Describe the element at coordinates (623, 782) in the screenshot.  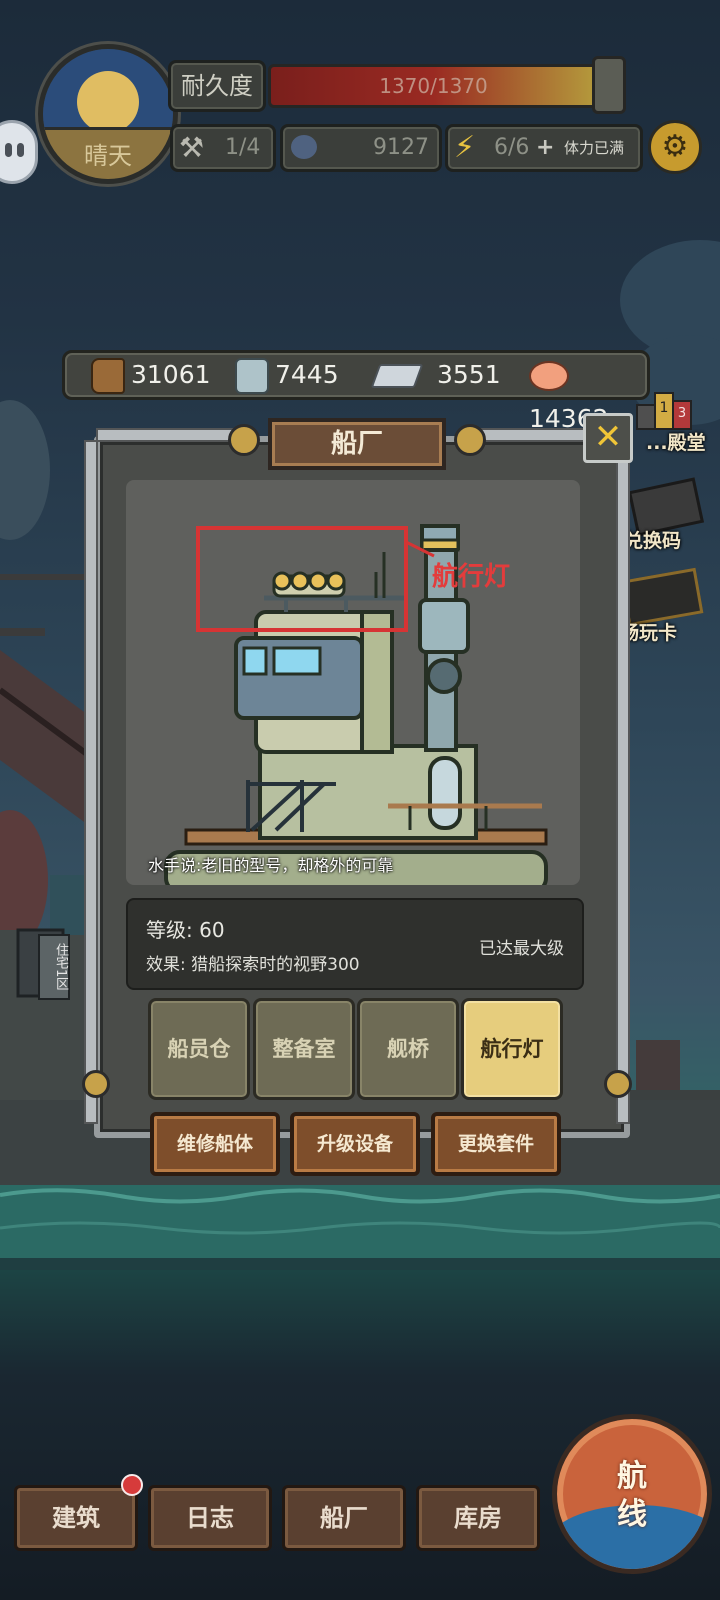
I see `pipe-right` at that location.